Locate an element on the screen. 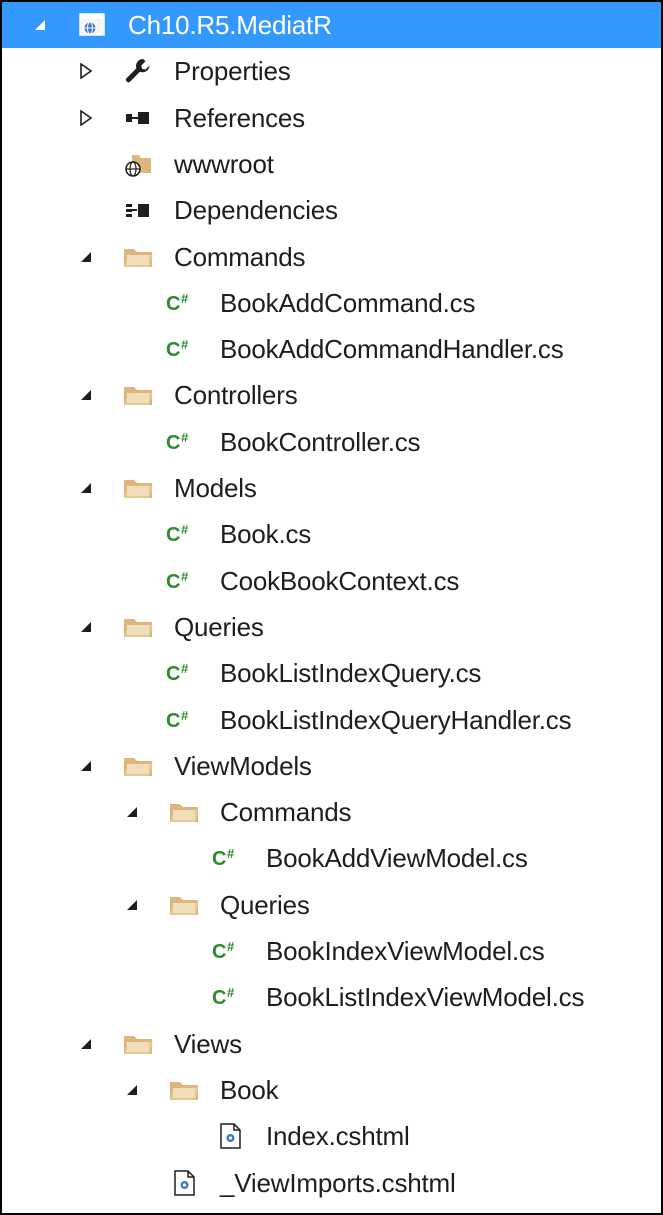 This screenshot has width=663, height=1215. tree-item: Models is located at coordinates (331, 488).